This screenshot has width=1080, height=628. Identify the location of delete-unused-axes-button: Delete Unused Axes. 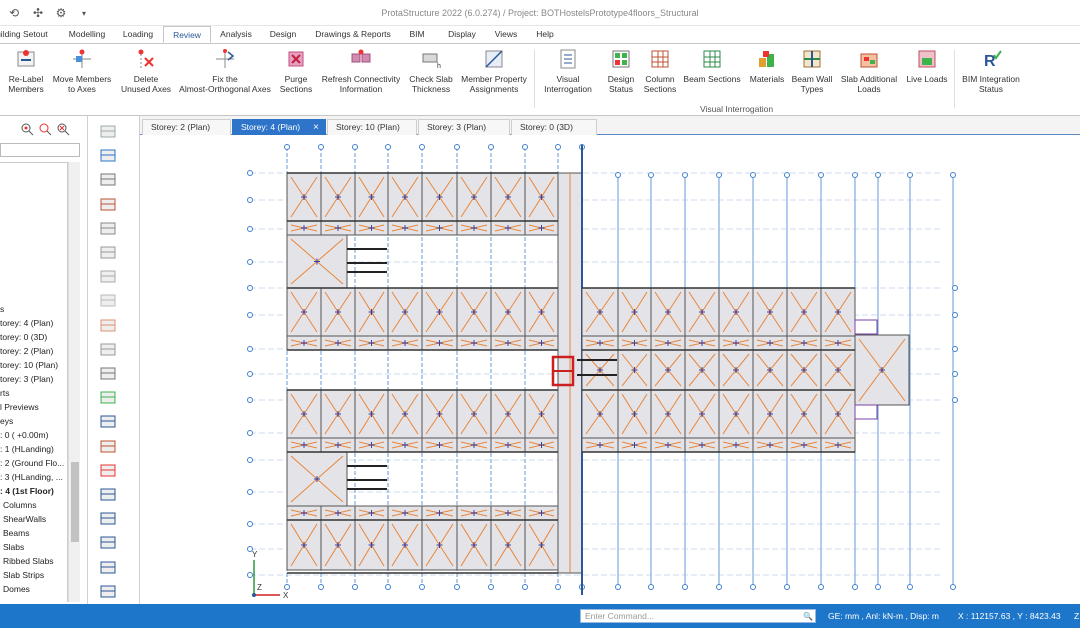
(146, 71).